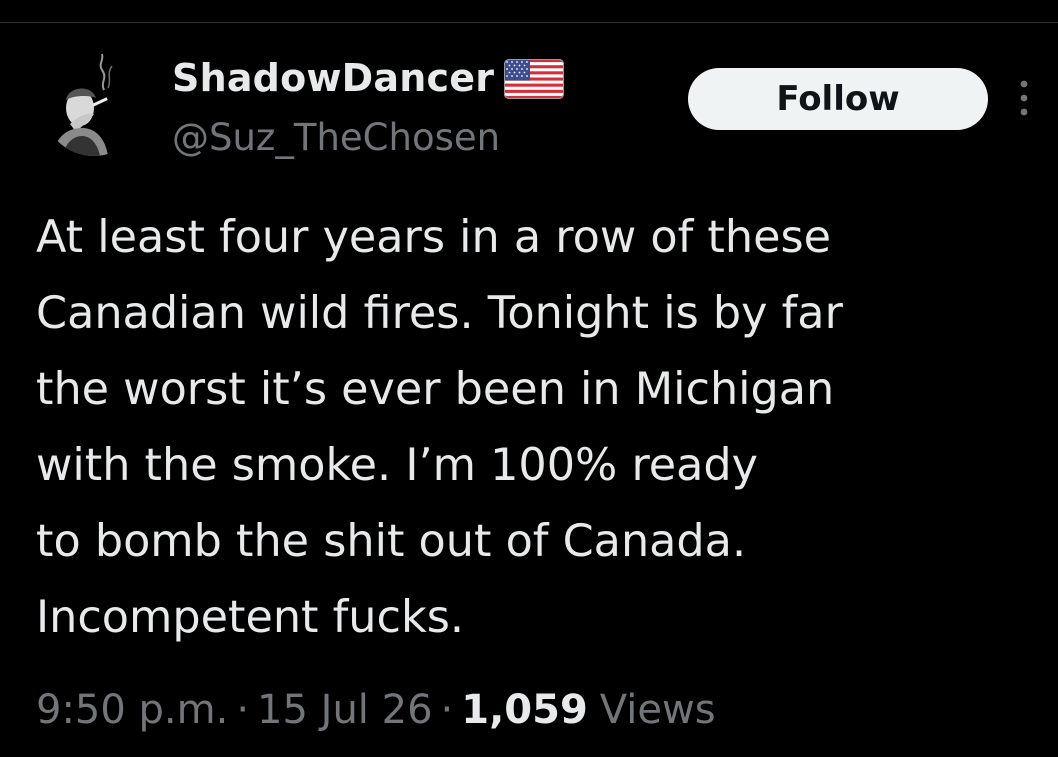 The height and width of the screenshot is (757, 1058). What do you see at coordinates (529, 22) in the screenshot?
I see `top-divider` at bounding box center [529, 22].